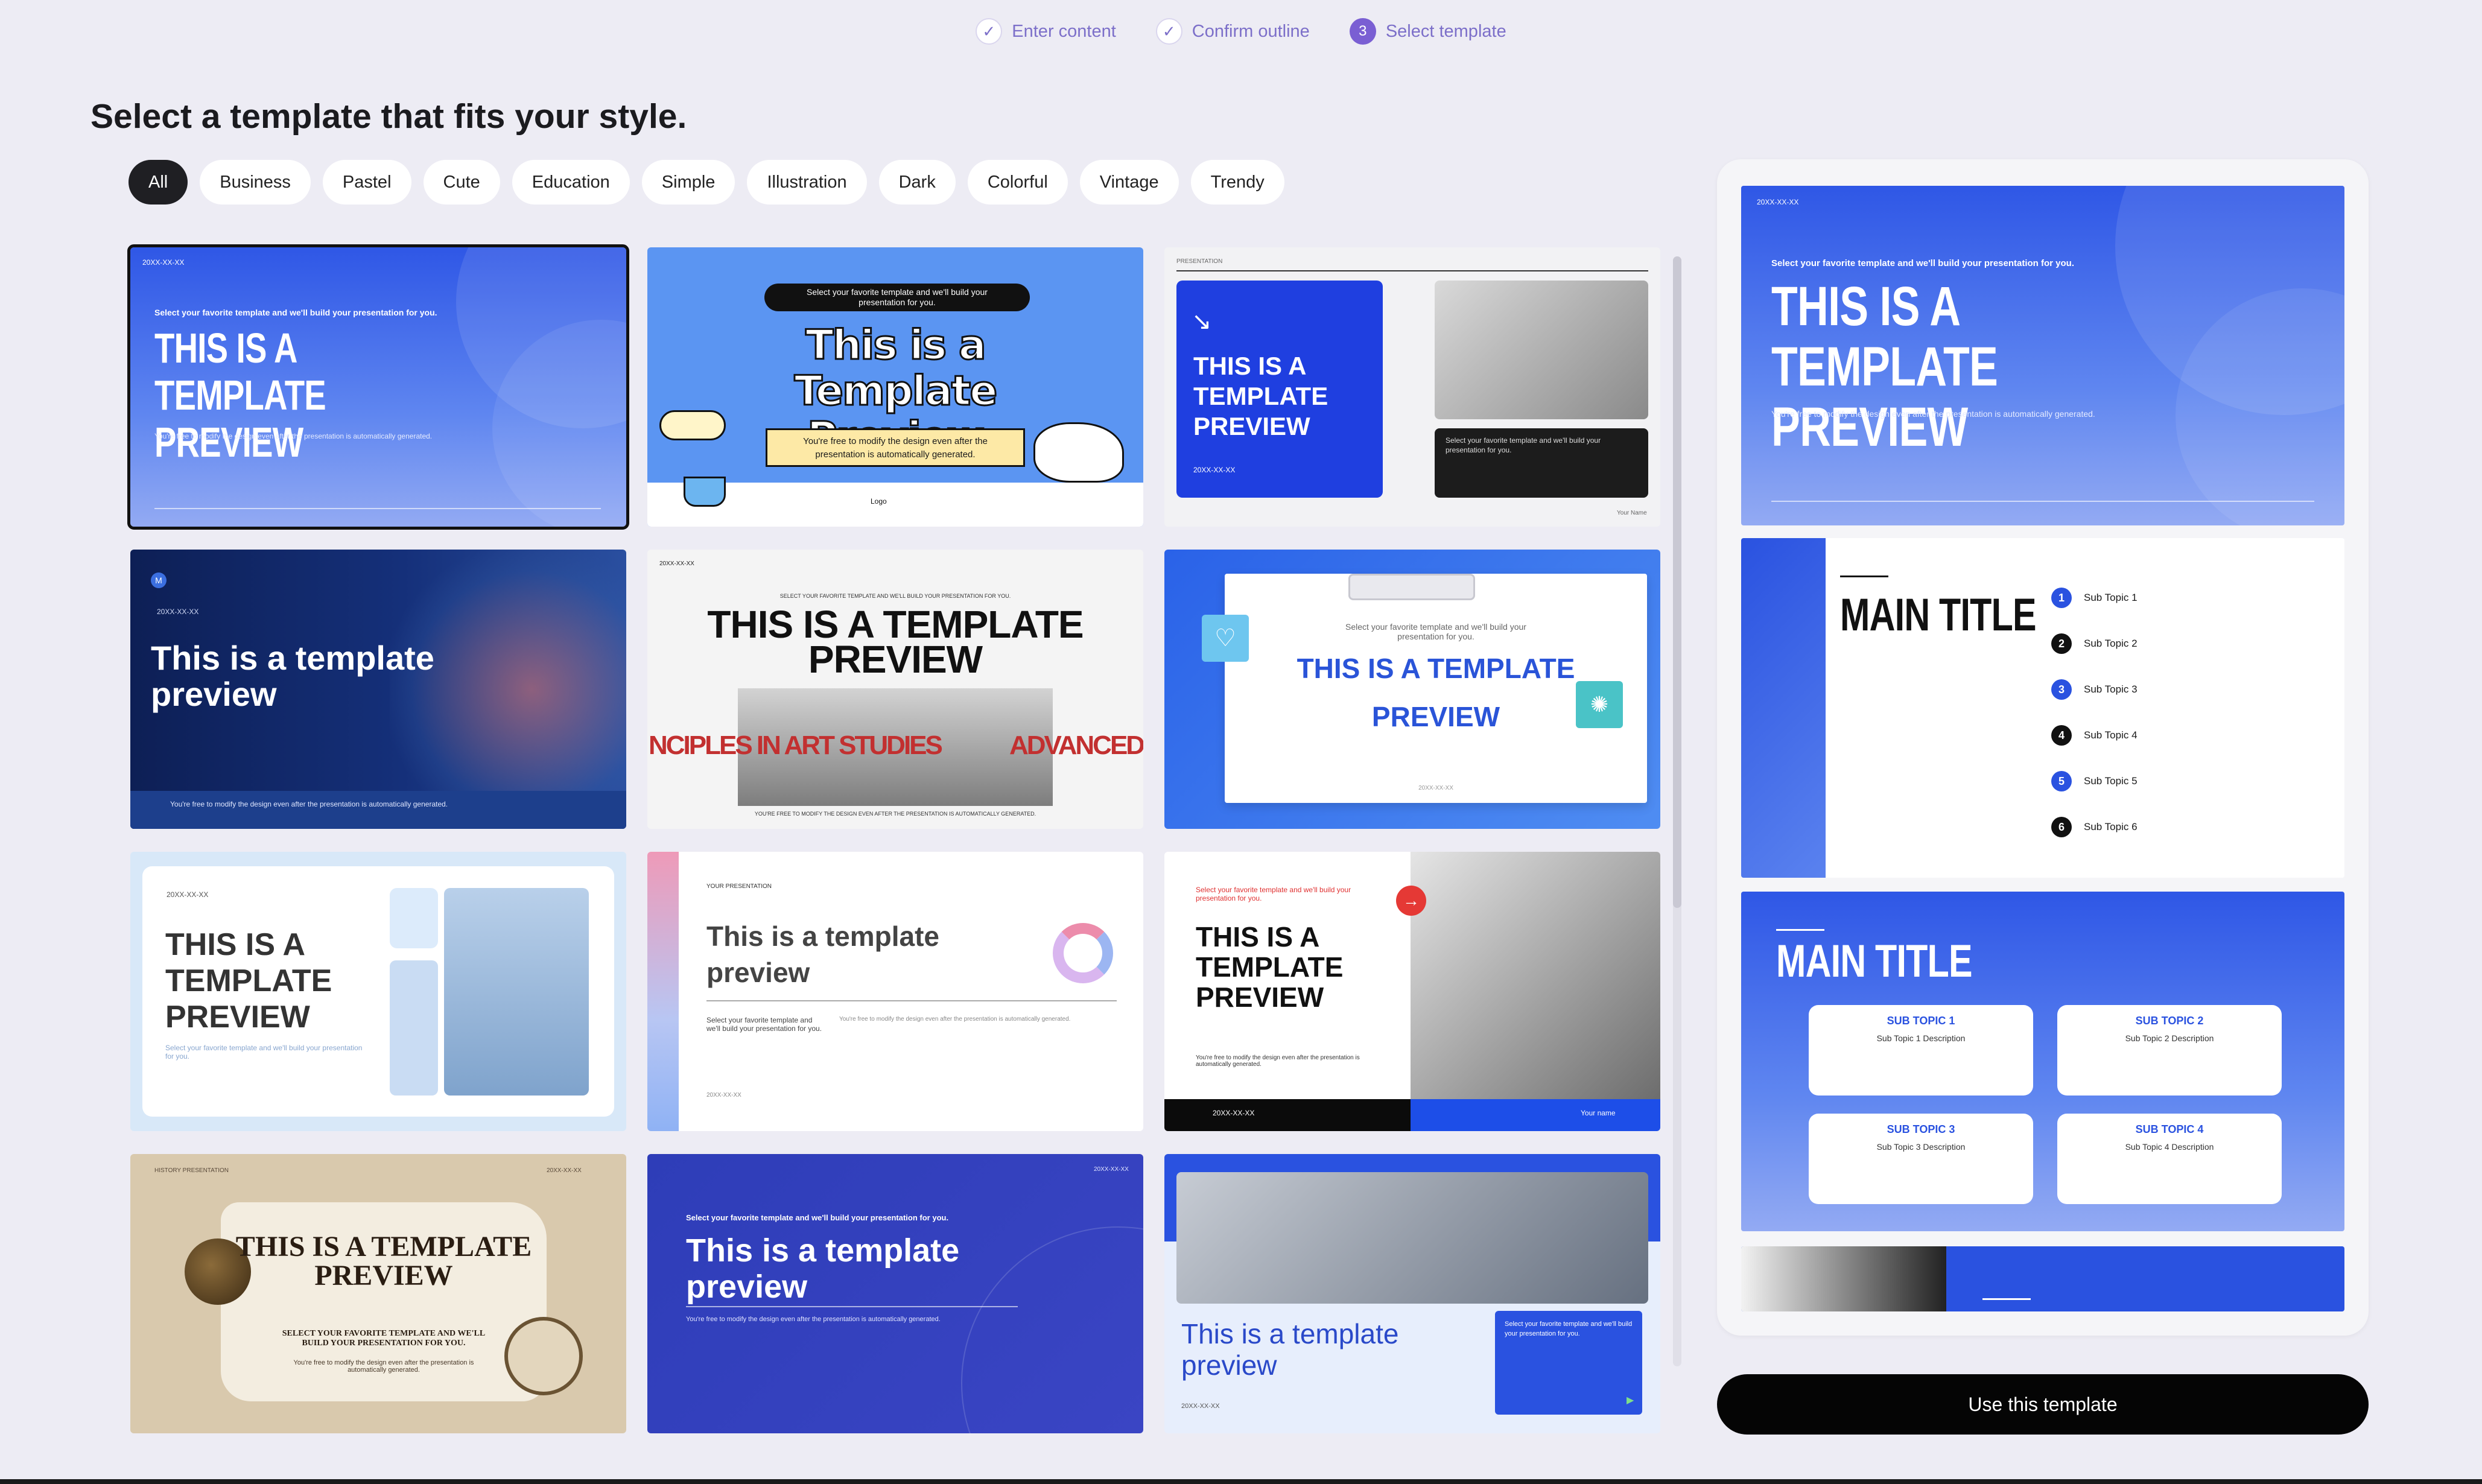 Image resolution: width=2482 pixels, height=1484 pixels. Describe the element at coordinates (688, 182) in the screenshot. I see `filter-chip-simple: Simple` at that location.